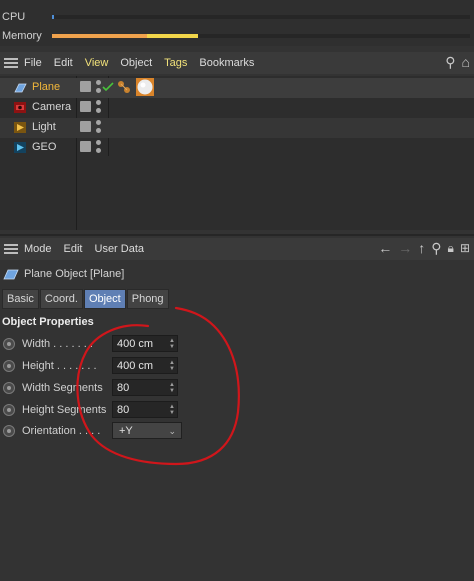 This screenshot has width=474, height=581. Describe the element at coordinates (59, 366) in the screenshot. I see `property-label: Height . . . . . . .` at that location.